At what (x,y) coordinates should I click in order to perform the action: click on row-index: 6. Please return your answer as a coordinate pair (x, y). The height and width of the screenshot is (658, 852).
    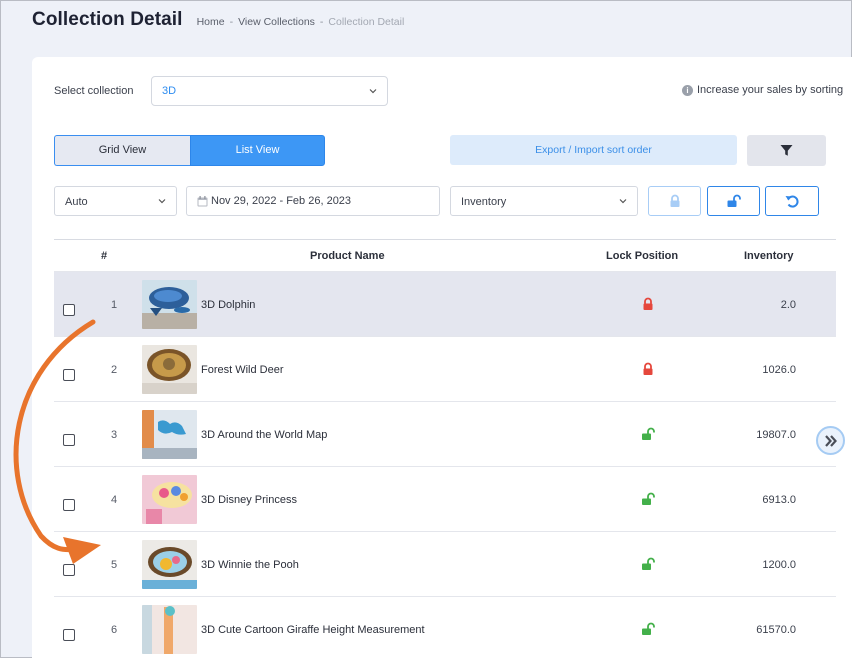
    Looking at the image, I should click on (114, 630).